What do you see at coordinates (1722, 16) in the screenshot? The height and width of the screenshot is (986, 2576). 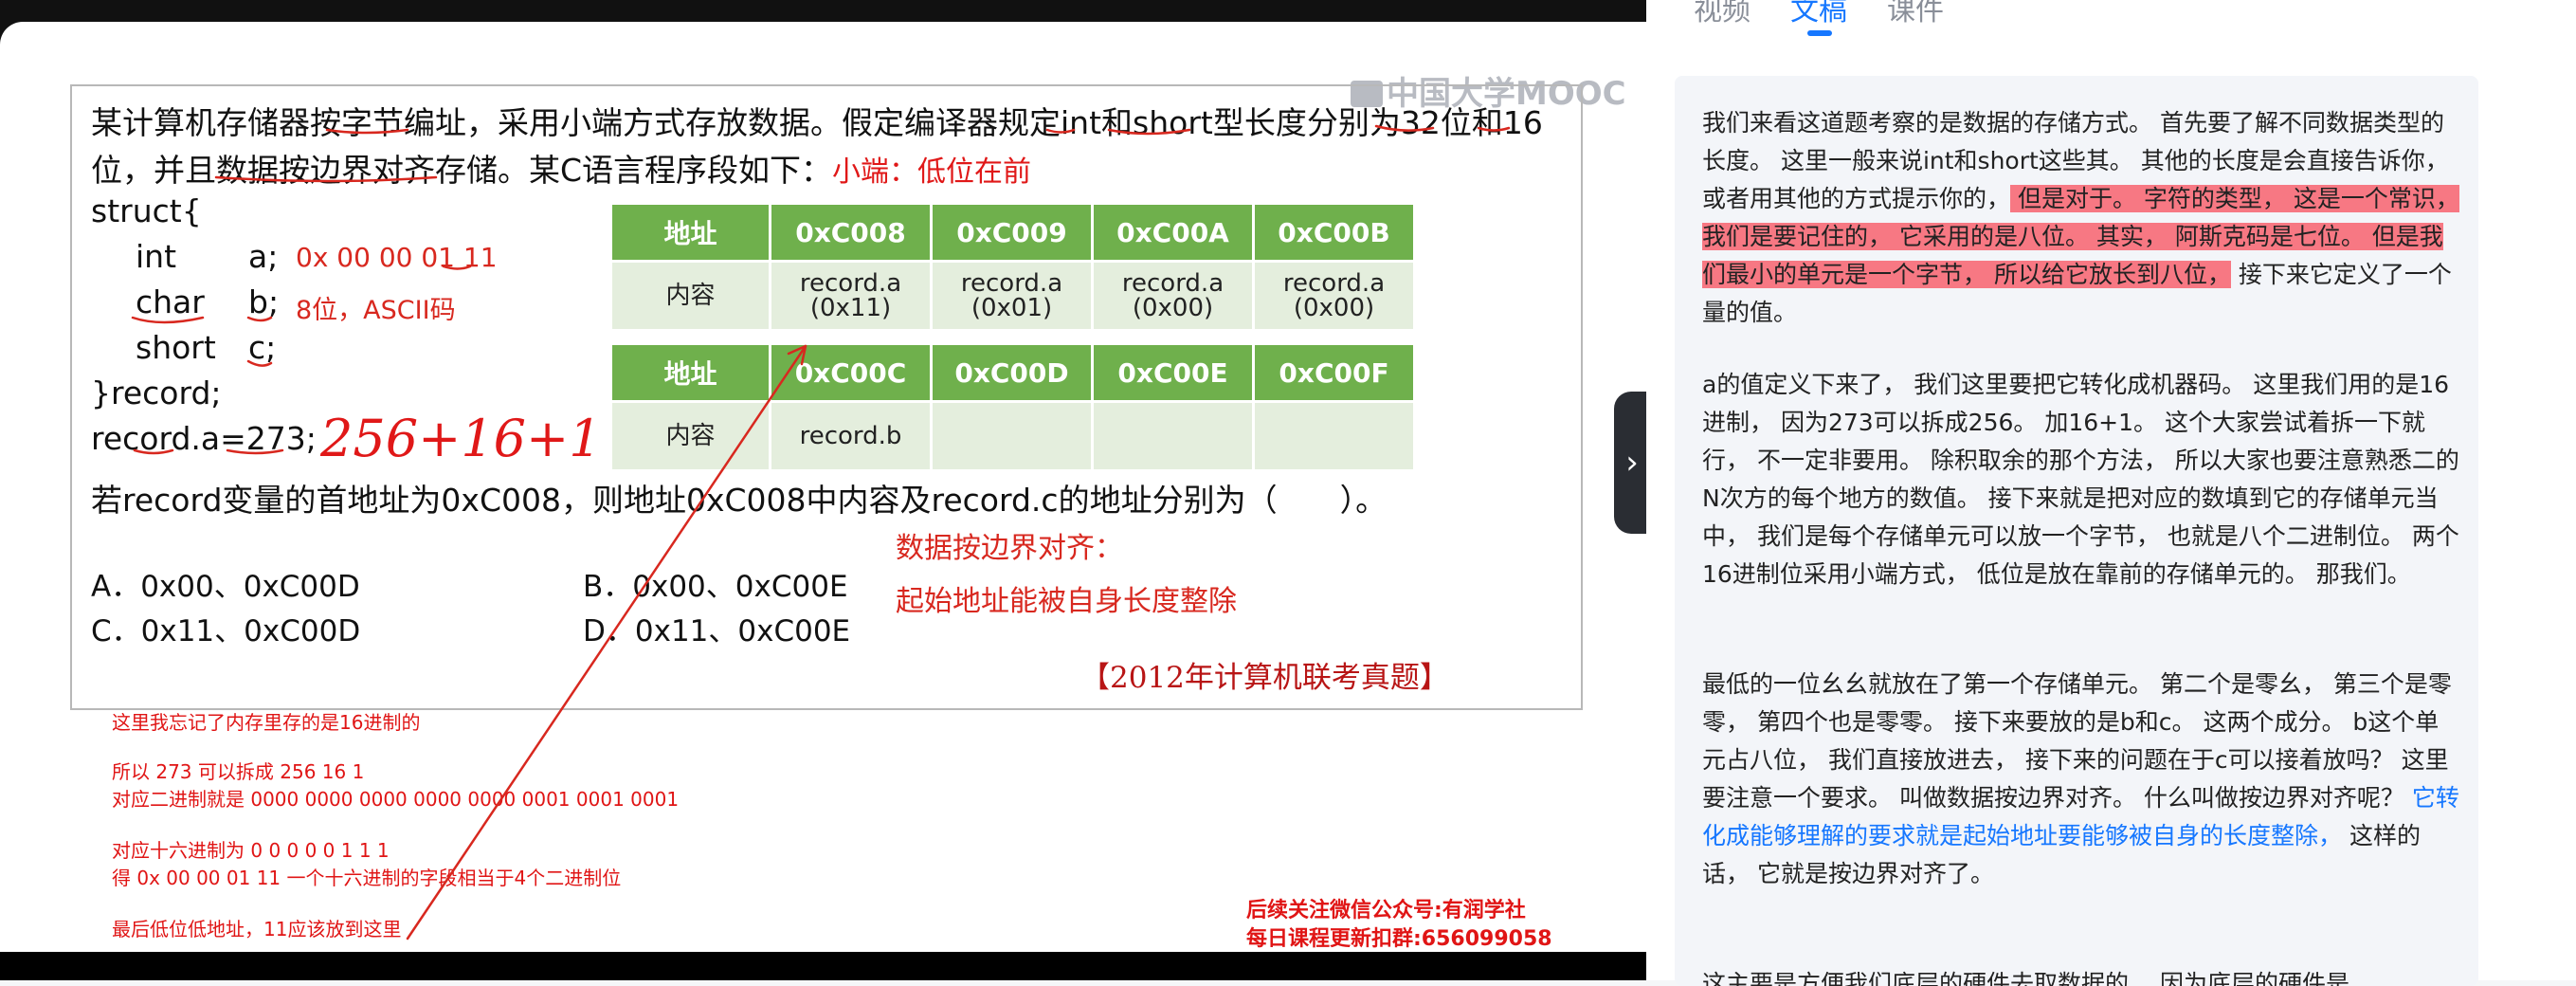 I see `tab-video: 视频` at bounding box center [1722, 16].